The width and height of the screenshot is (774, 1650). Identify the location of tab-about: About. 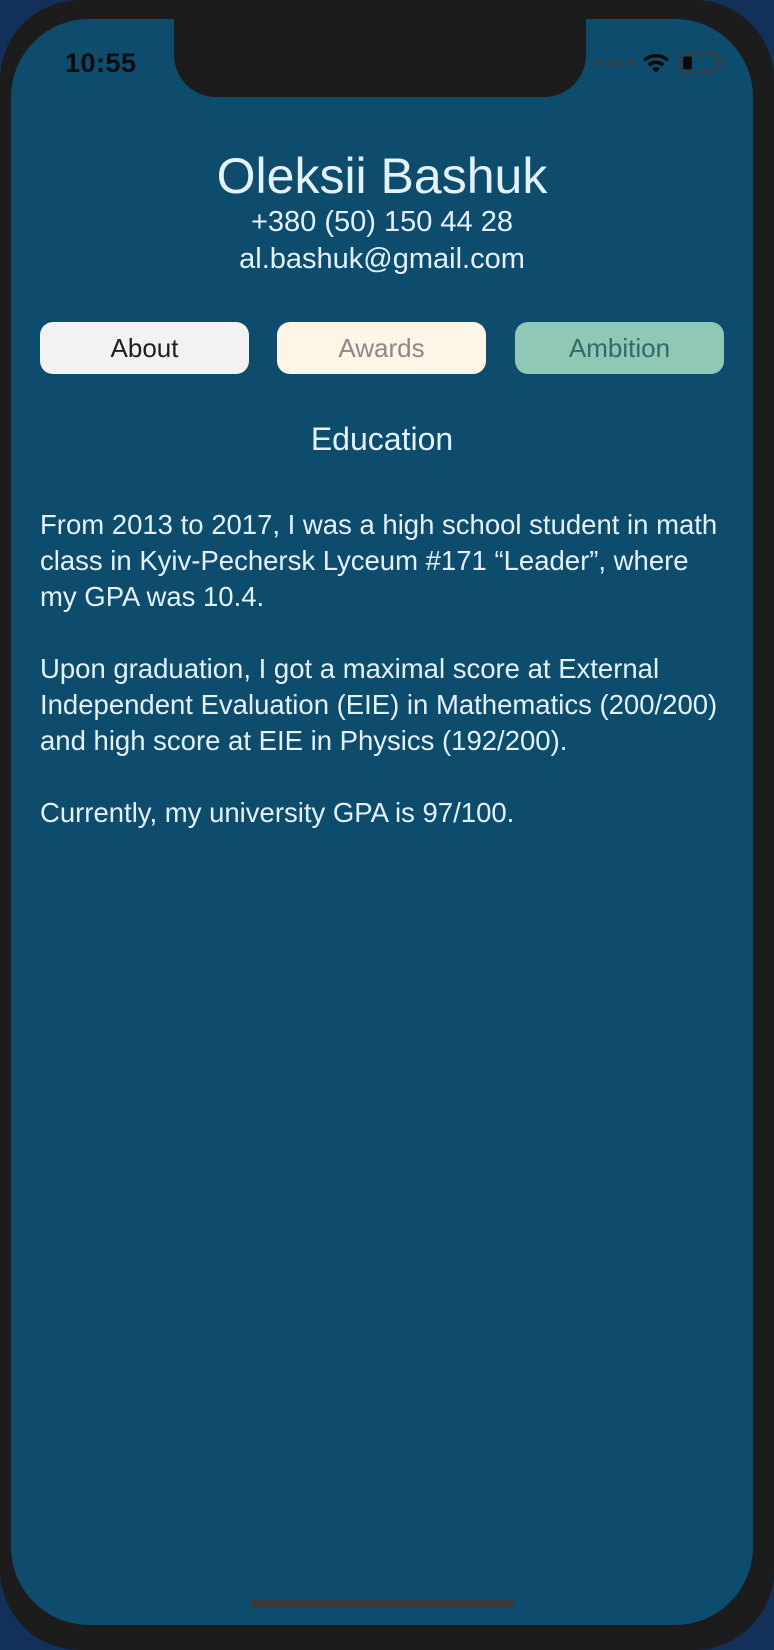
(144, 348).